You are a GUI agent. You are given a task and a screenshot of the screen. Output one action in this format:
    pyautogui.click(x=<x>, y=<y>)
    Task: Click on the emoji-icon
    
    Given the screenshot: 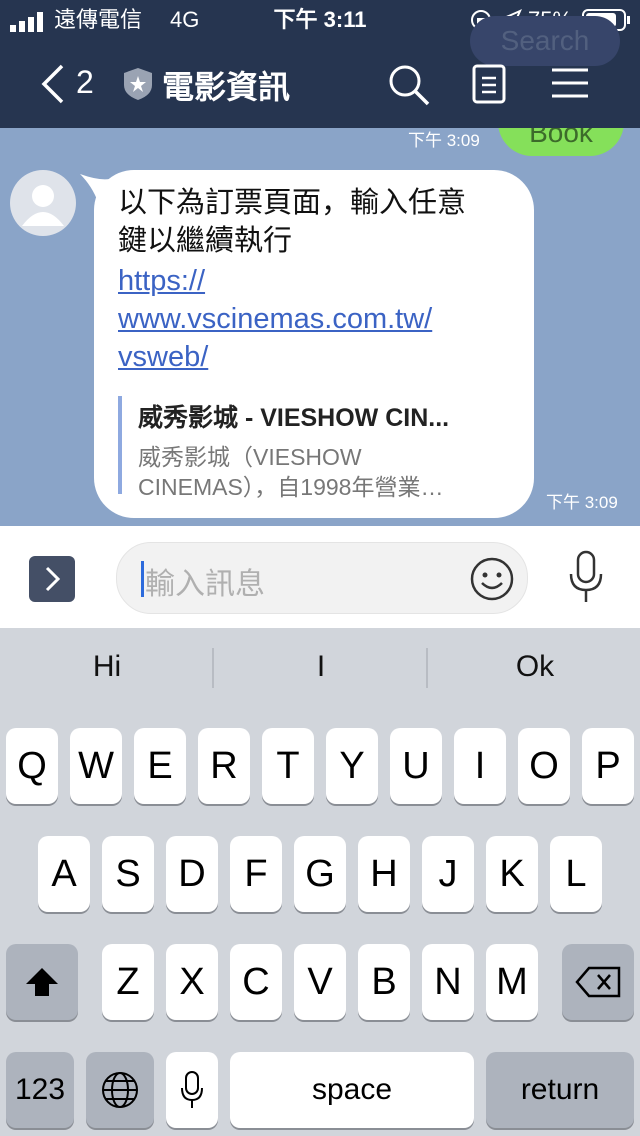 What is the action you would take?
    pyautogui.click(x=492, y=579)
    